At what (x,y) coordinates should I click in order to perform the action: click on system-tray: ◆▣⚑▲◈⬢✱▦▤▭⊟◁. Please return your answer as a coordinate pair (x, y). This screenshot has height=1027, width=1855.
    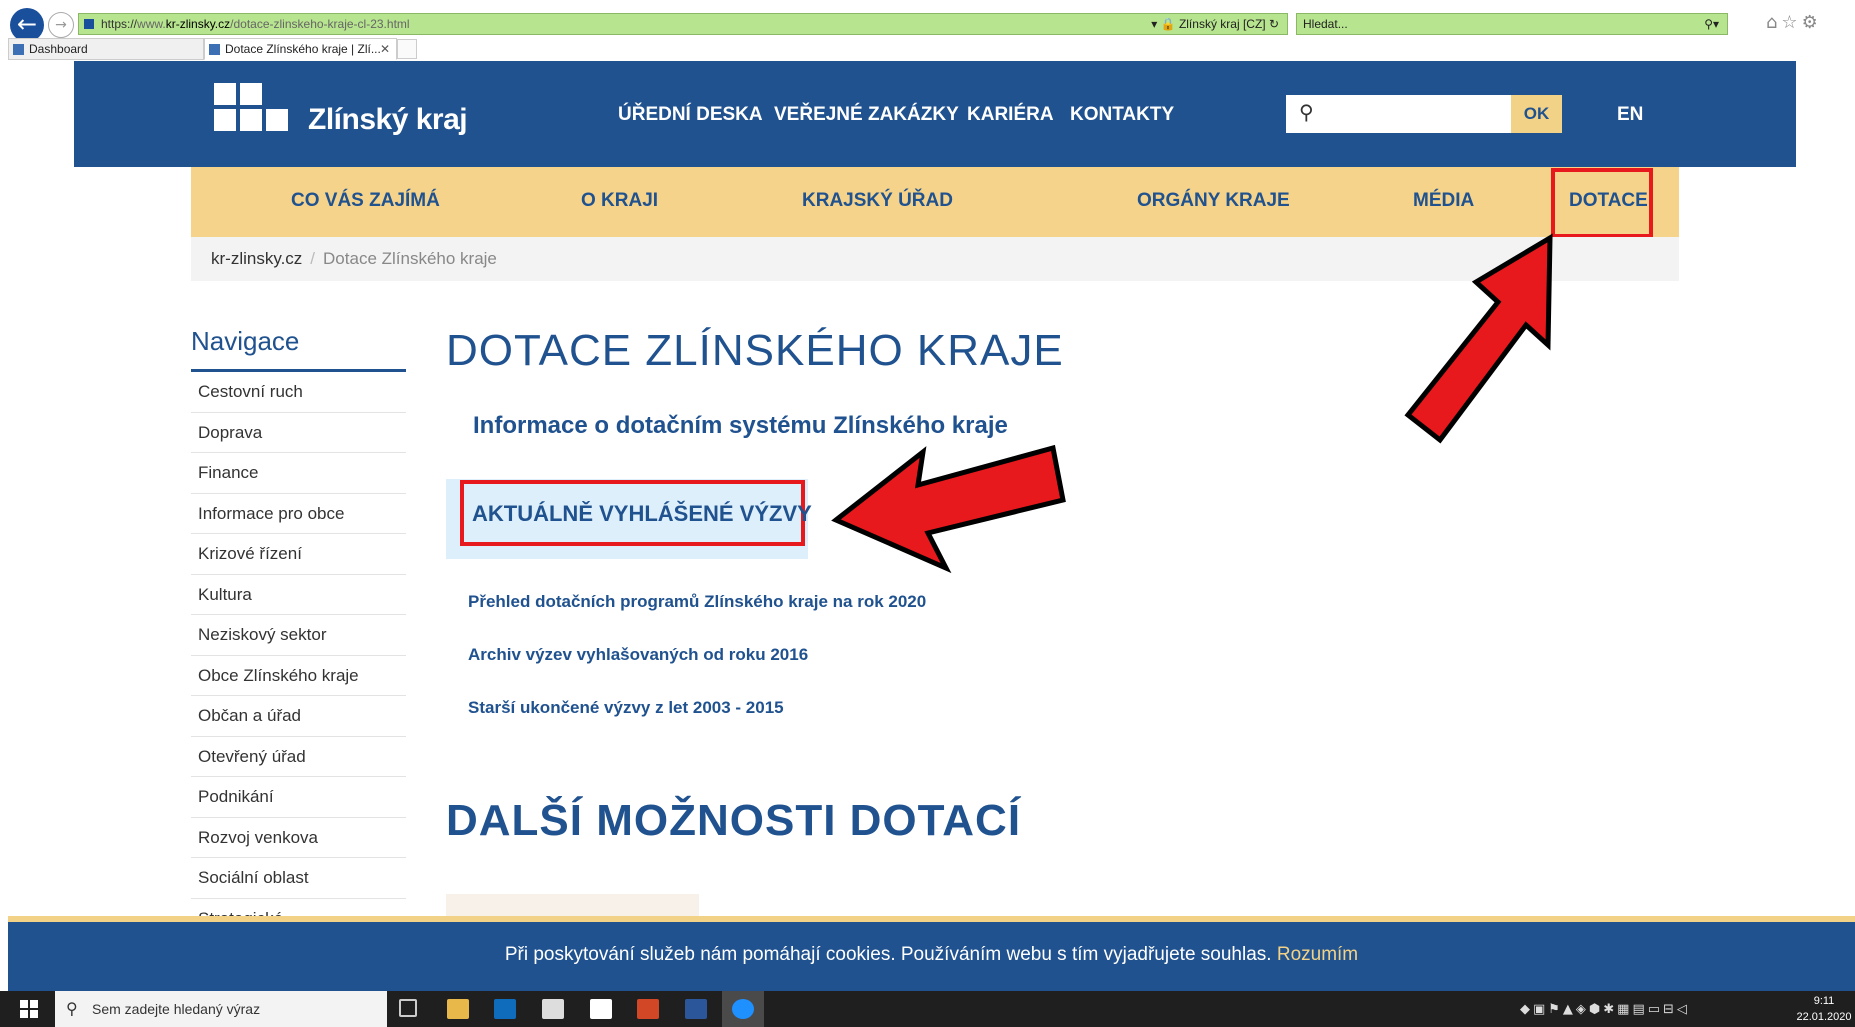
    Looking at the image, I should click on (1605, 1009).